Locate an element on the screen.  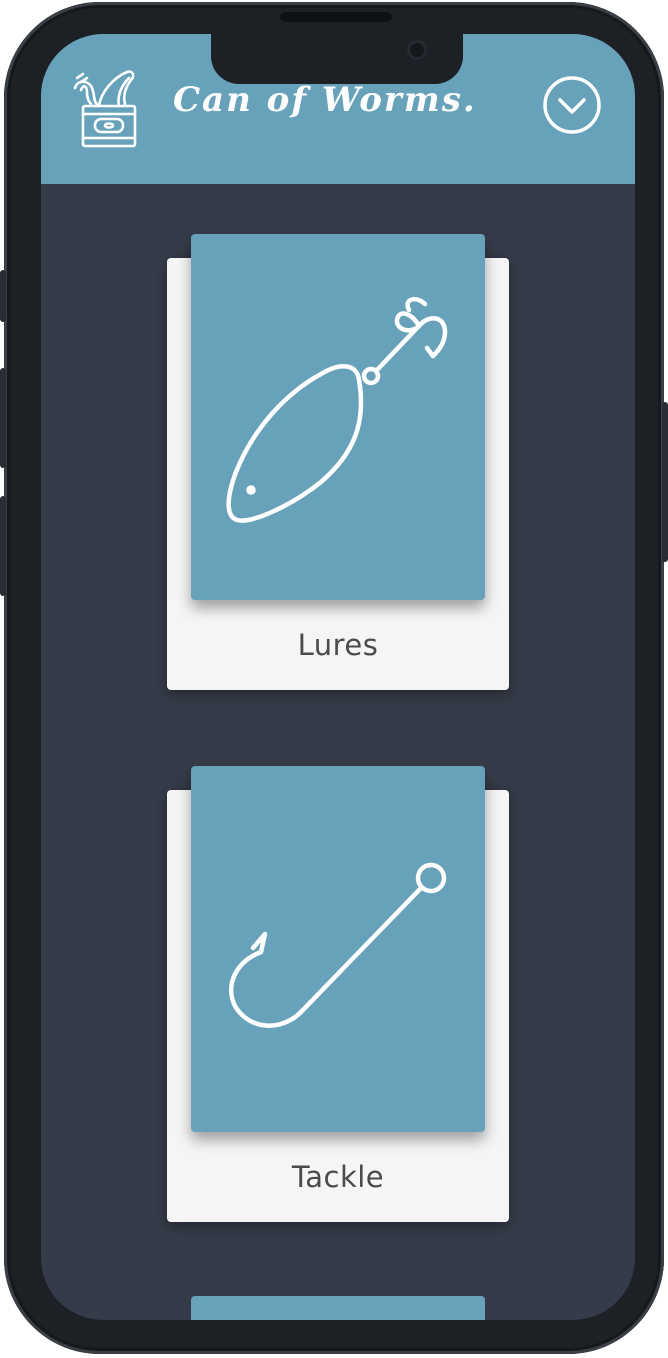
chevron-down-circle-icon is located at coordinates (572, 105).